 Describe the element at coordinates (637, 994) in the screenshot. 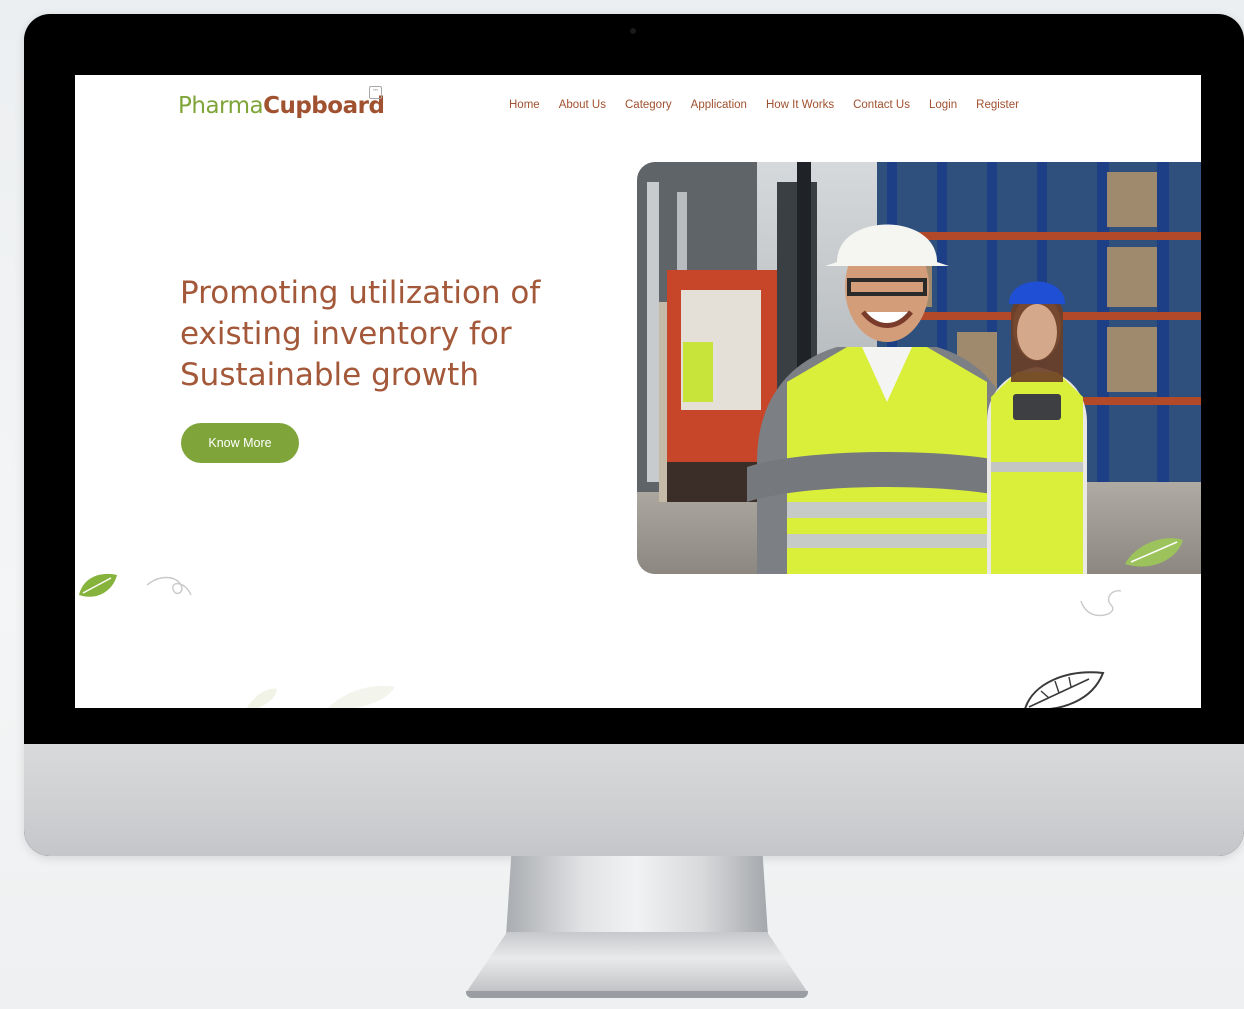

I see `monitor-stand-lip` at that location.